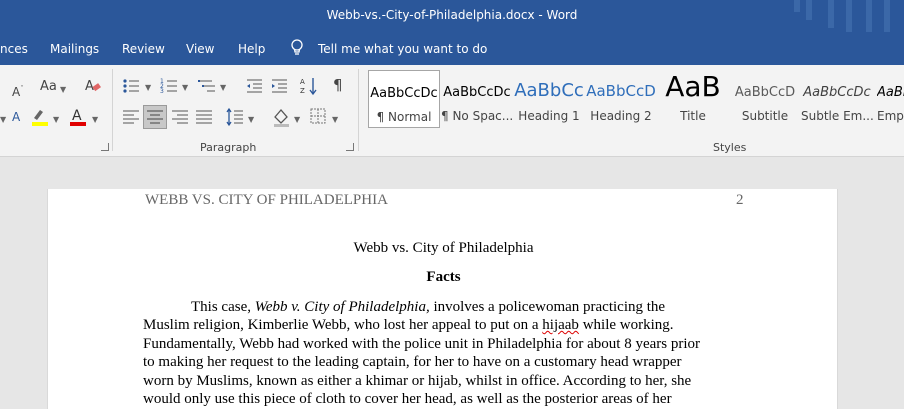 Image resolution: width=904 pixels, height=409 pixels. What do you see at coordinates (309, 86) in the screenshot?
I see `sort-icon: AZ` at bounding box center [309, 86].